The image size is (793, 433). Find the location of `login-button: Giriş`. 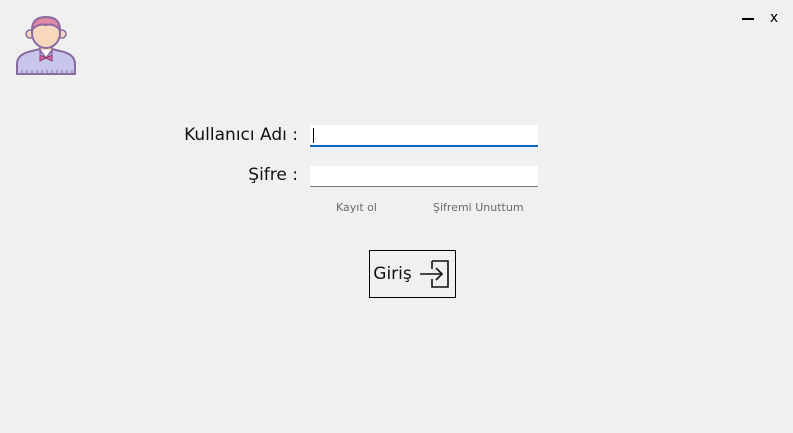

login-button: Giriş is located at coordinates (412, 274).